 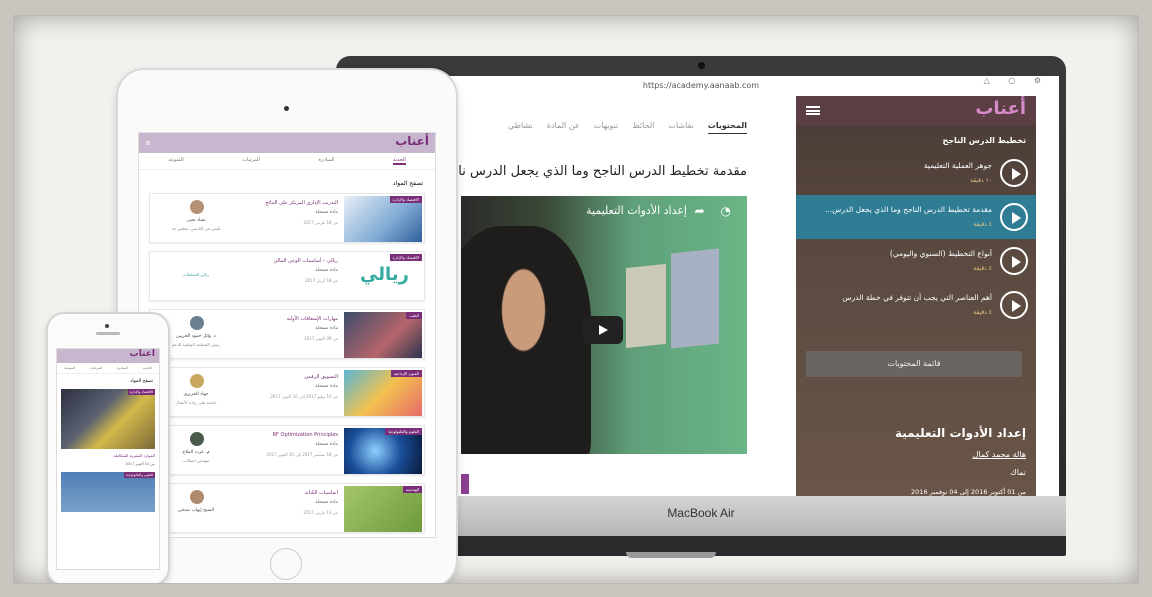 I want to click on phone-camera, so click(x=107, y=326).